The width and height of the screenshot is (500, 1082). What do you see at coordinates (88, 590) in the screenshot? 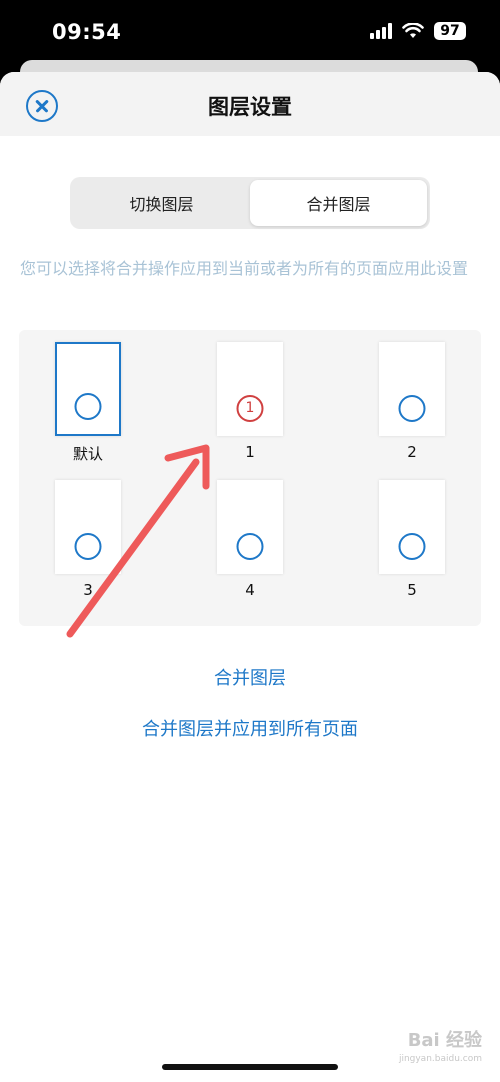
I see `layer-label: 3` at bounding box center [88, 590].